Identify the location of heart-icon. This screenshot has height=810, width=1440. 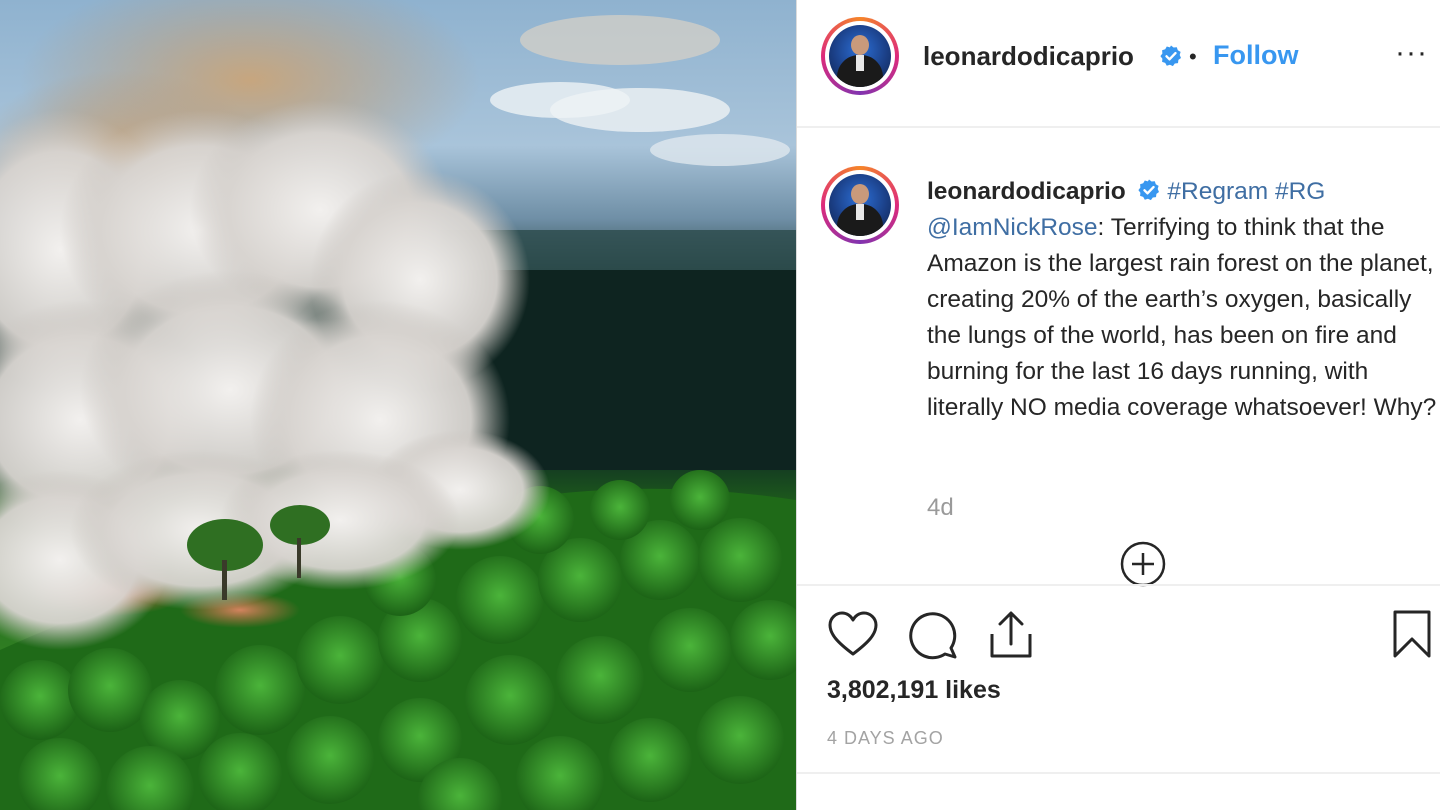
(853, 634).